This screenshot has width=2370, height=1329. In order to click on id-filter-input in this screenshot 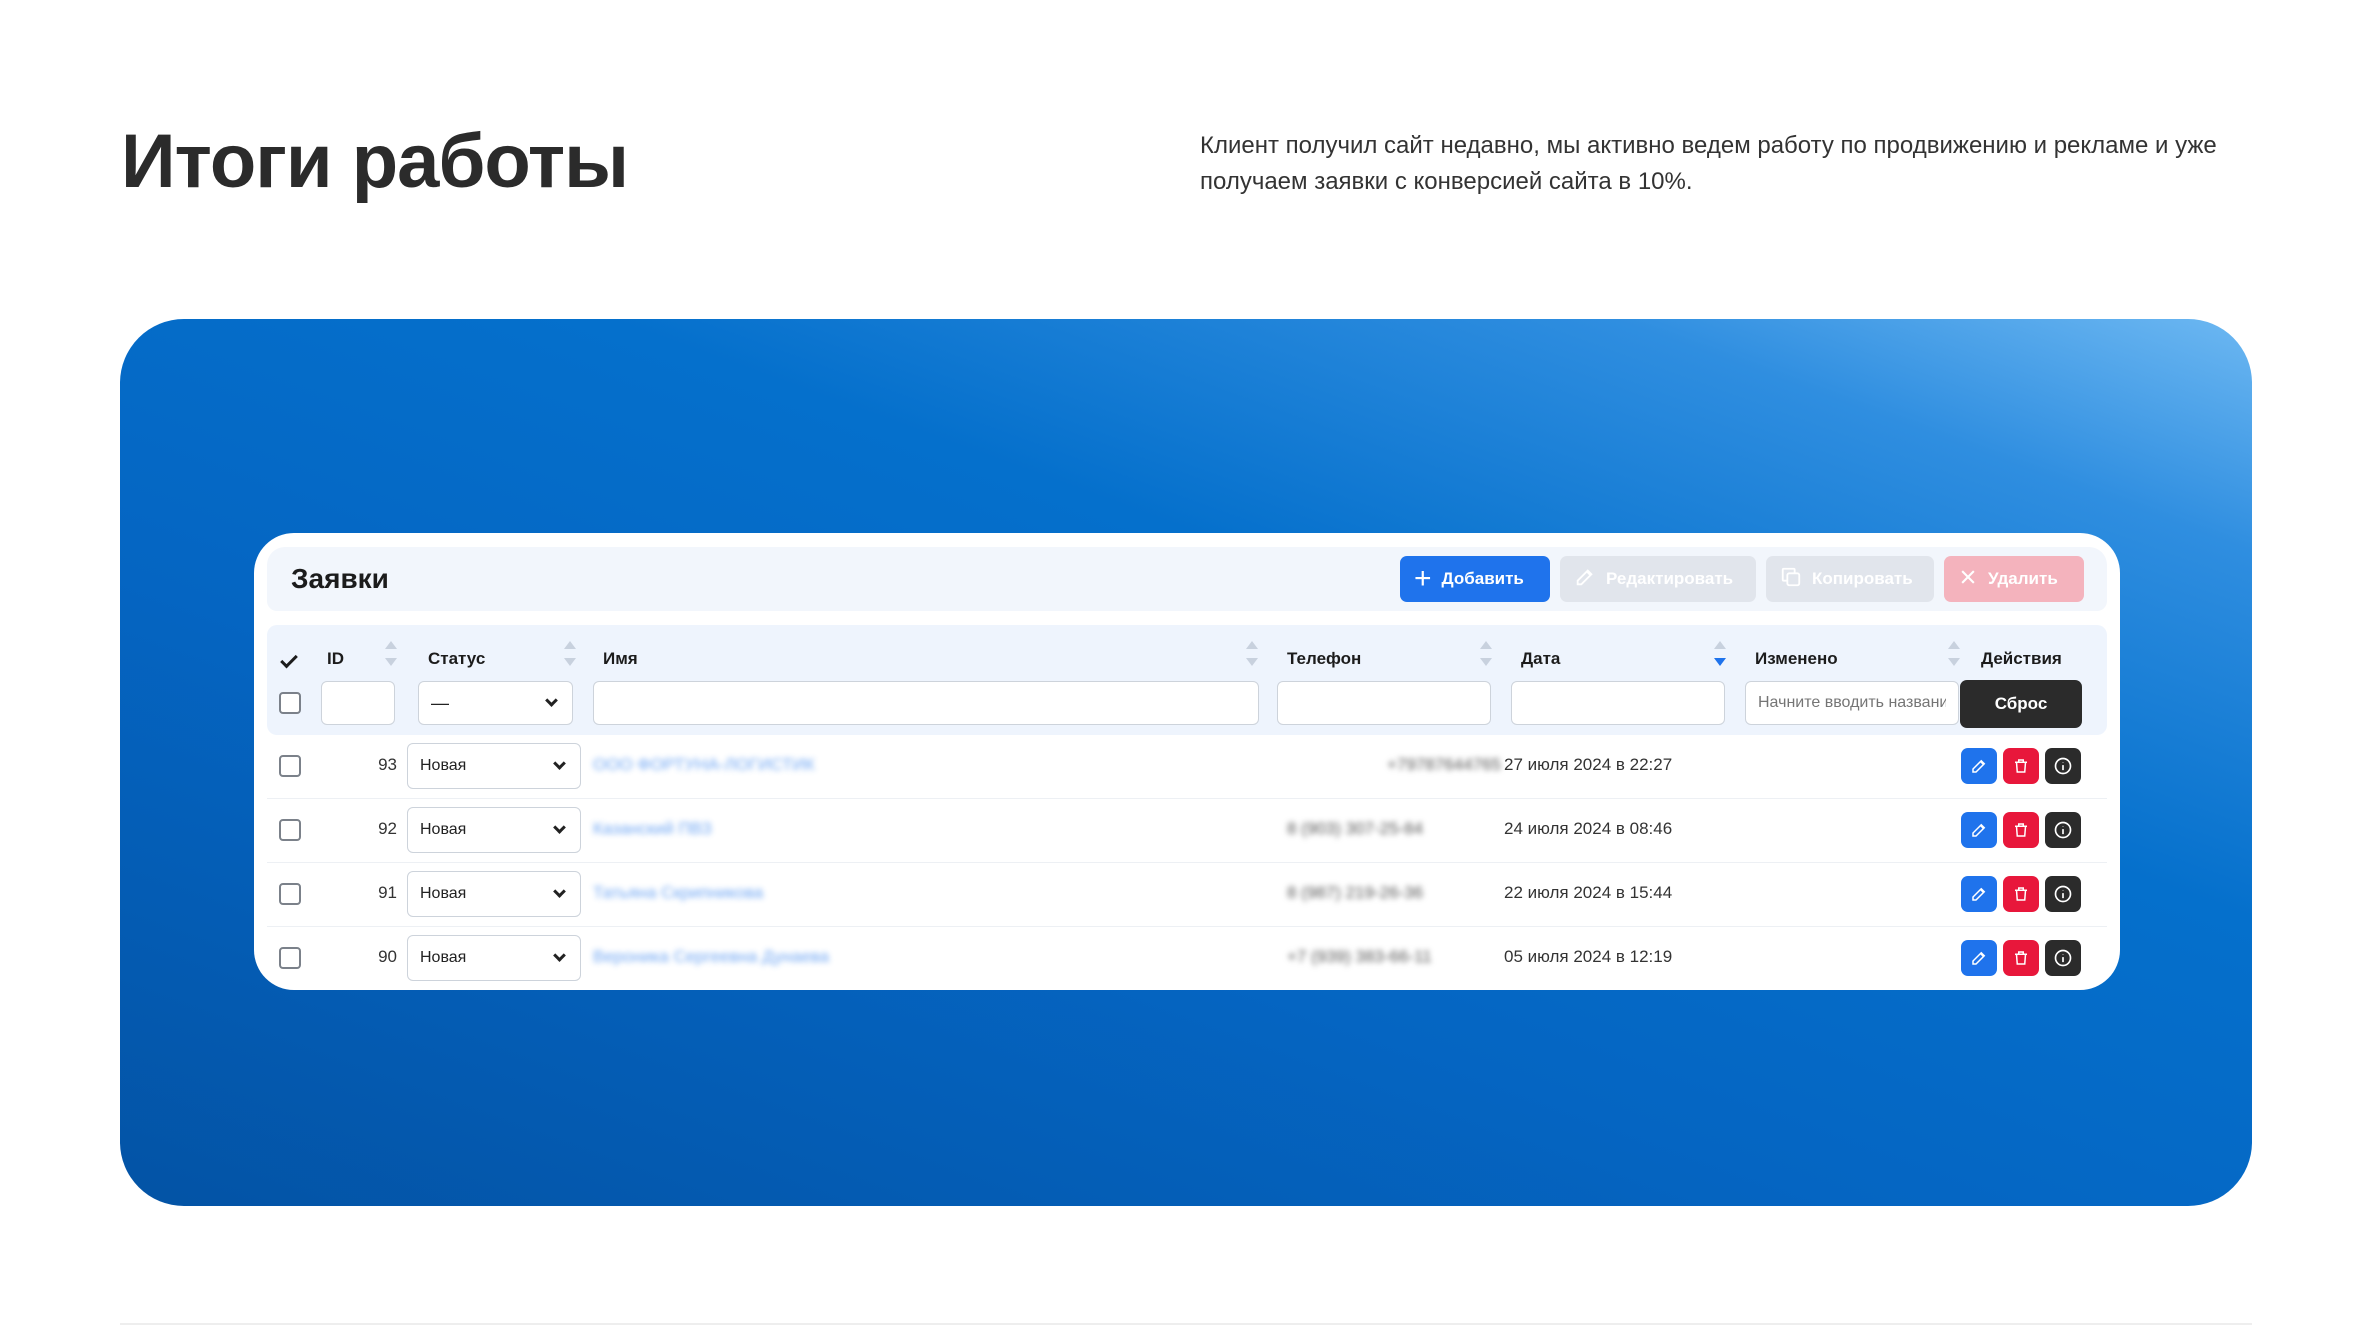, I will do `click(358, 703)`.